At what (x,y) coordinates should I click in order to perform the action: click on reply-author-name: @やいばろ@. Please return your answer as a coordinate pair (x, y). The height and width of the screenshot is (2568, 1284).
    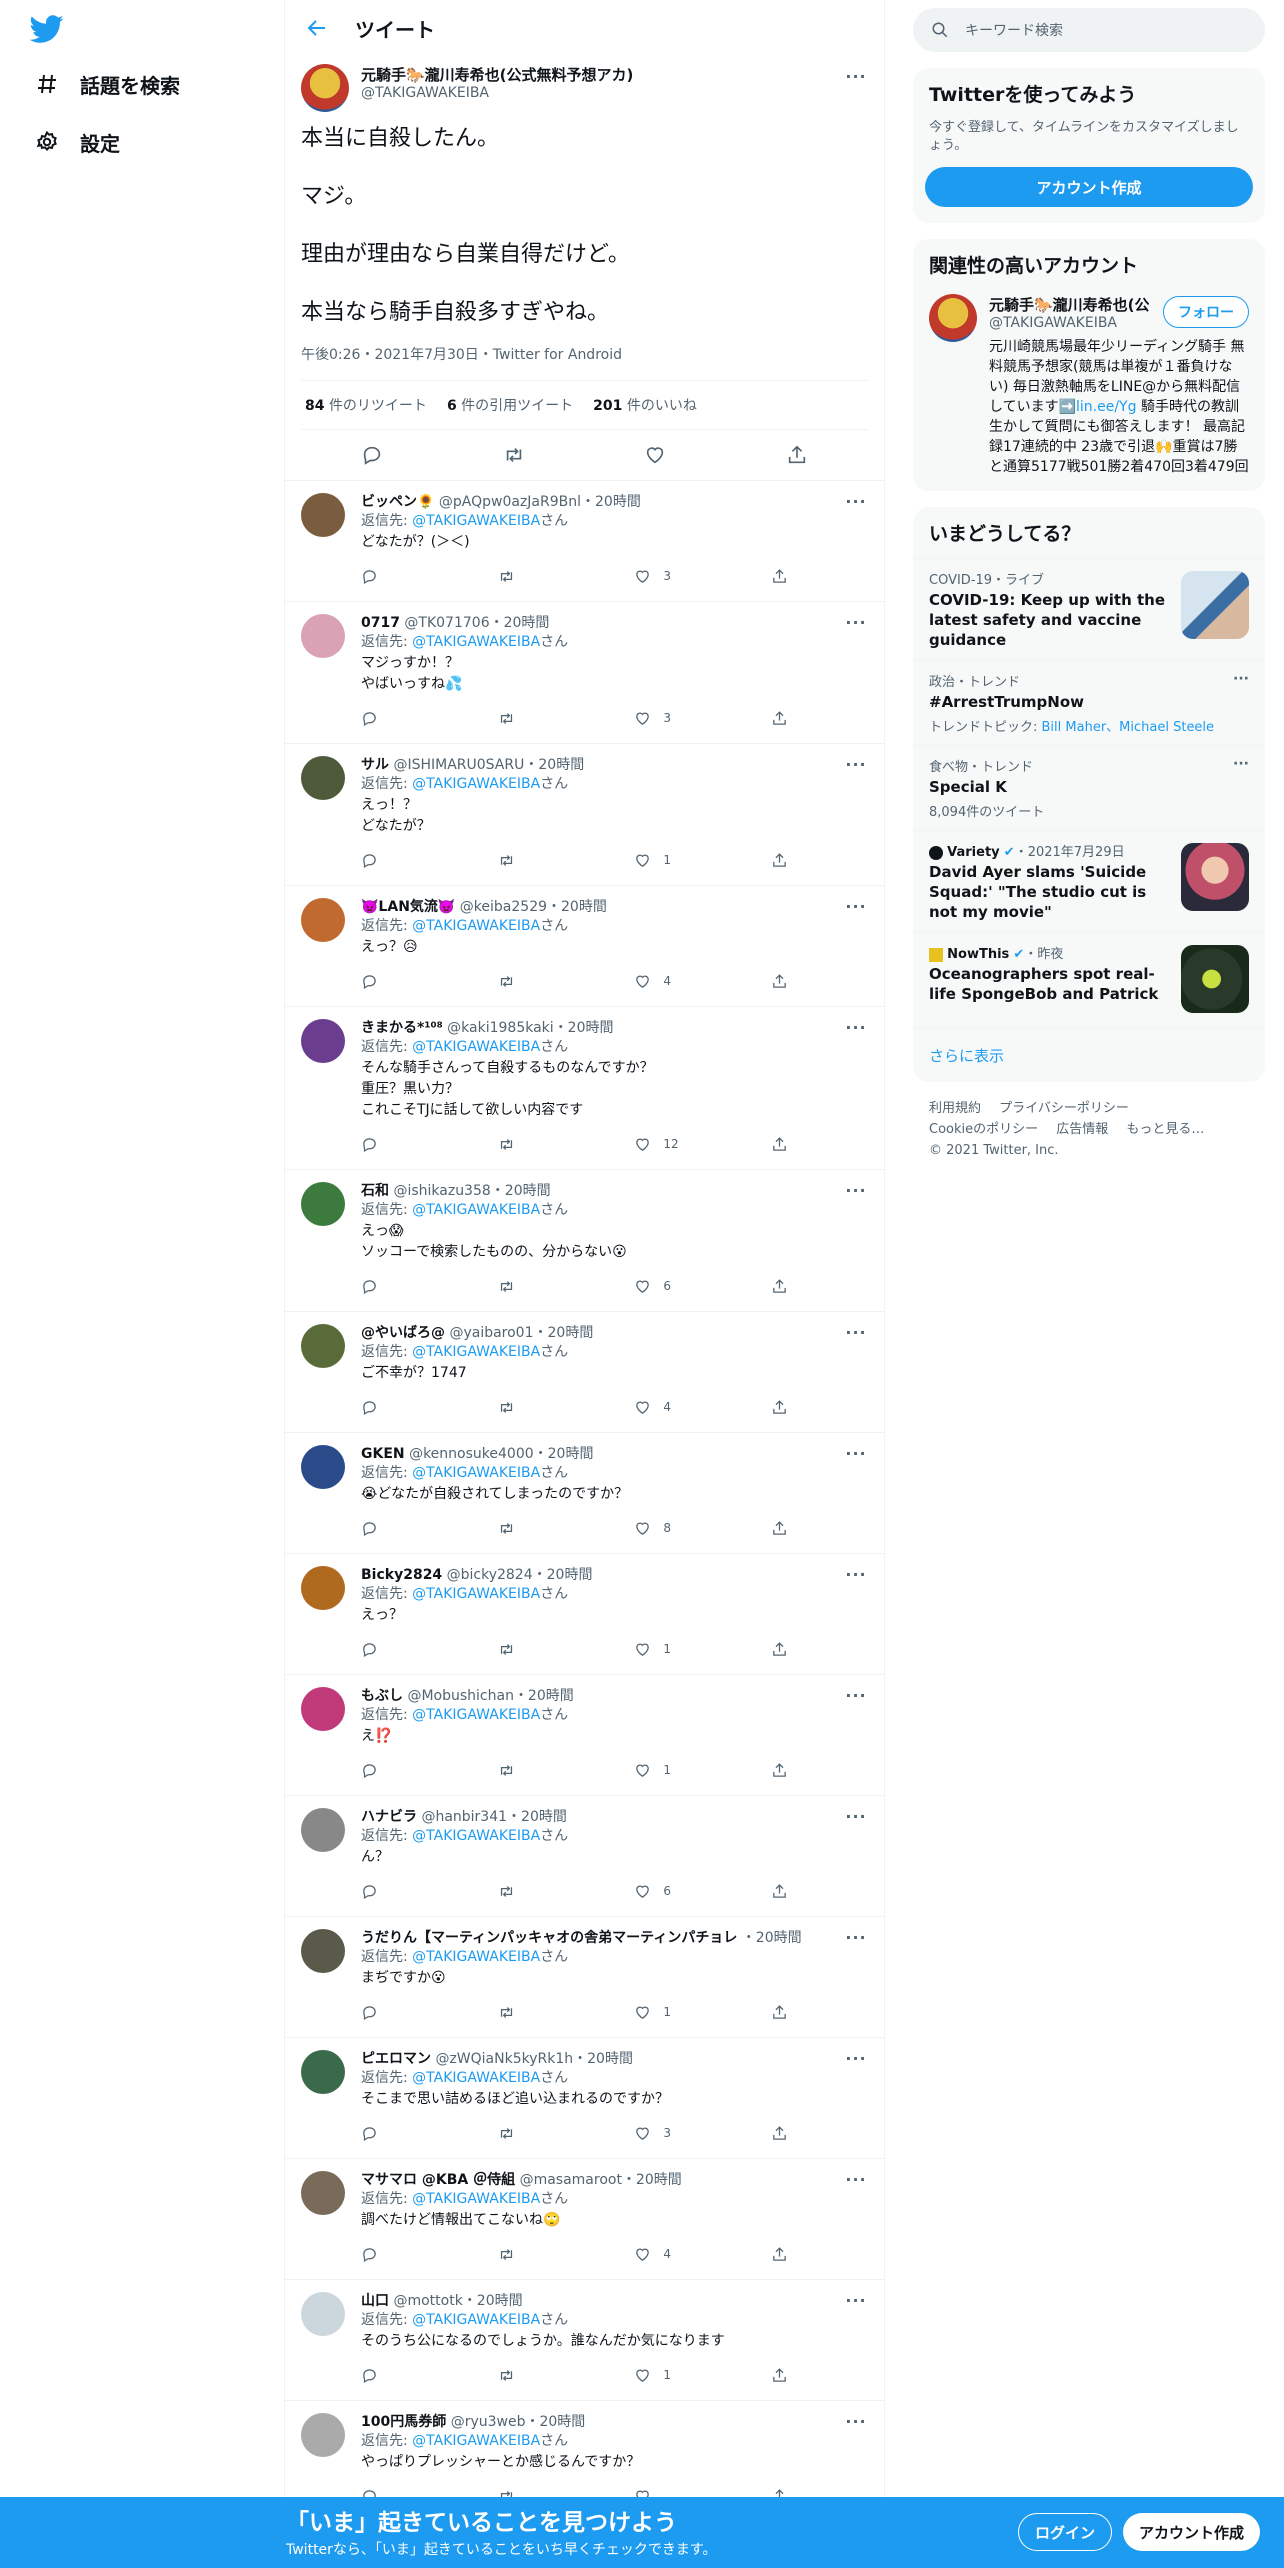
    Looking at the image, I should click on (403, 1333).